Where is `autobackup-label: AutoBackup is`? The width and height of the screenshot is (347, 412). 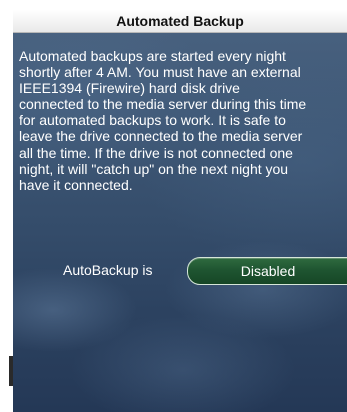 autobackup-label: AutoBackup is is located at coordinates (108, 270).